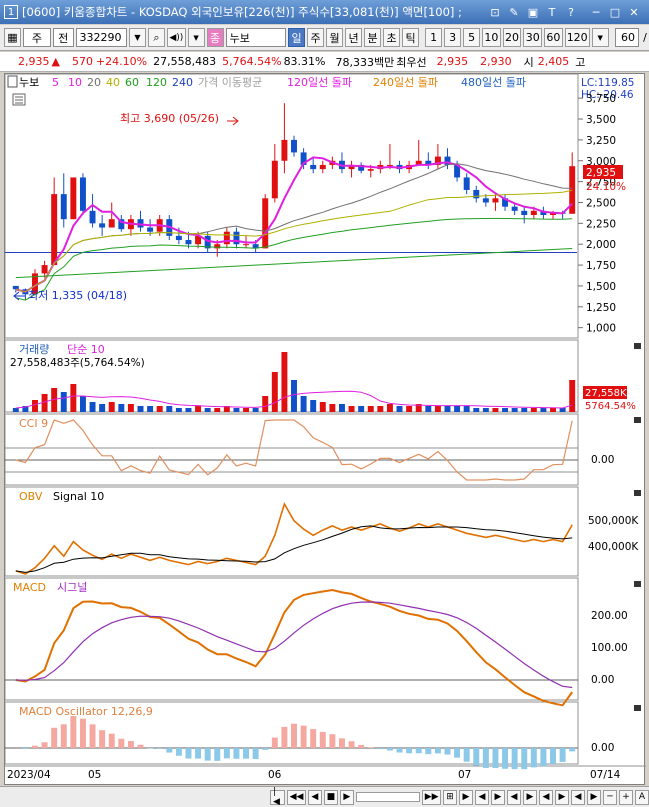 This screenshot has height=807, width=649. What do you see at coordinates (529, 797) in the screenshot?
I see `nav-button-e: ▶` at bounding box center [529, 797].